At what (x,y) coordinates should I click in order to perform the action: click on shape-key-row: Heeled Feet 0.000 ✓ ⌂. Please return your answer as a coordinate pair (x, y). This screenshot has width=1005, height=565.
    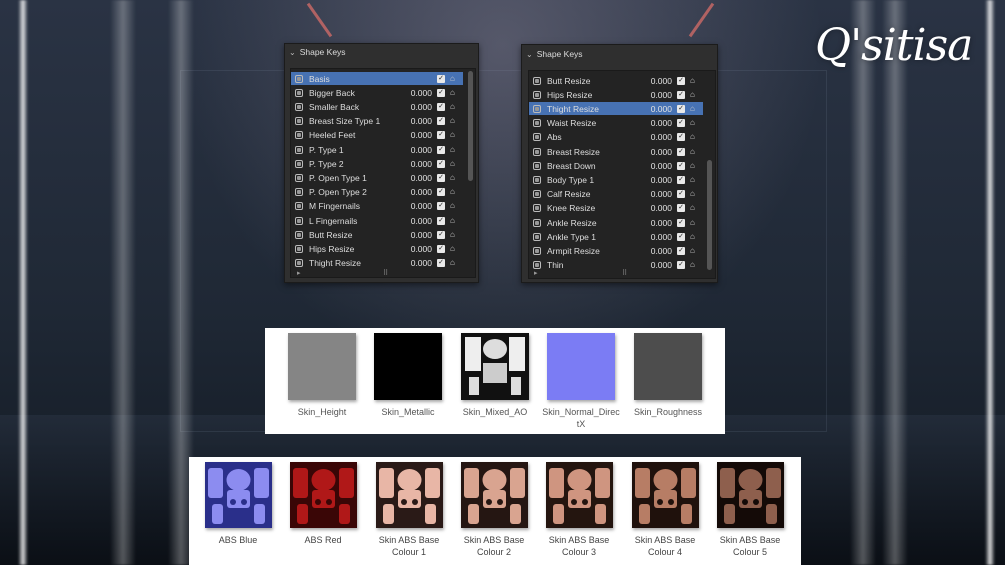
    Looking at the image, I should click on (377, 135).